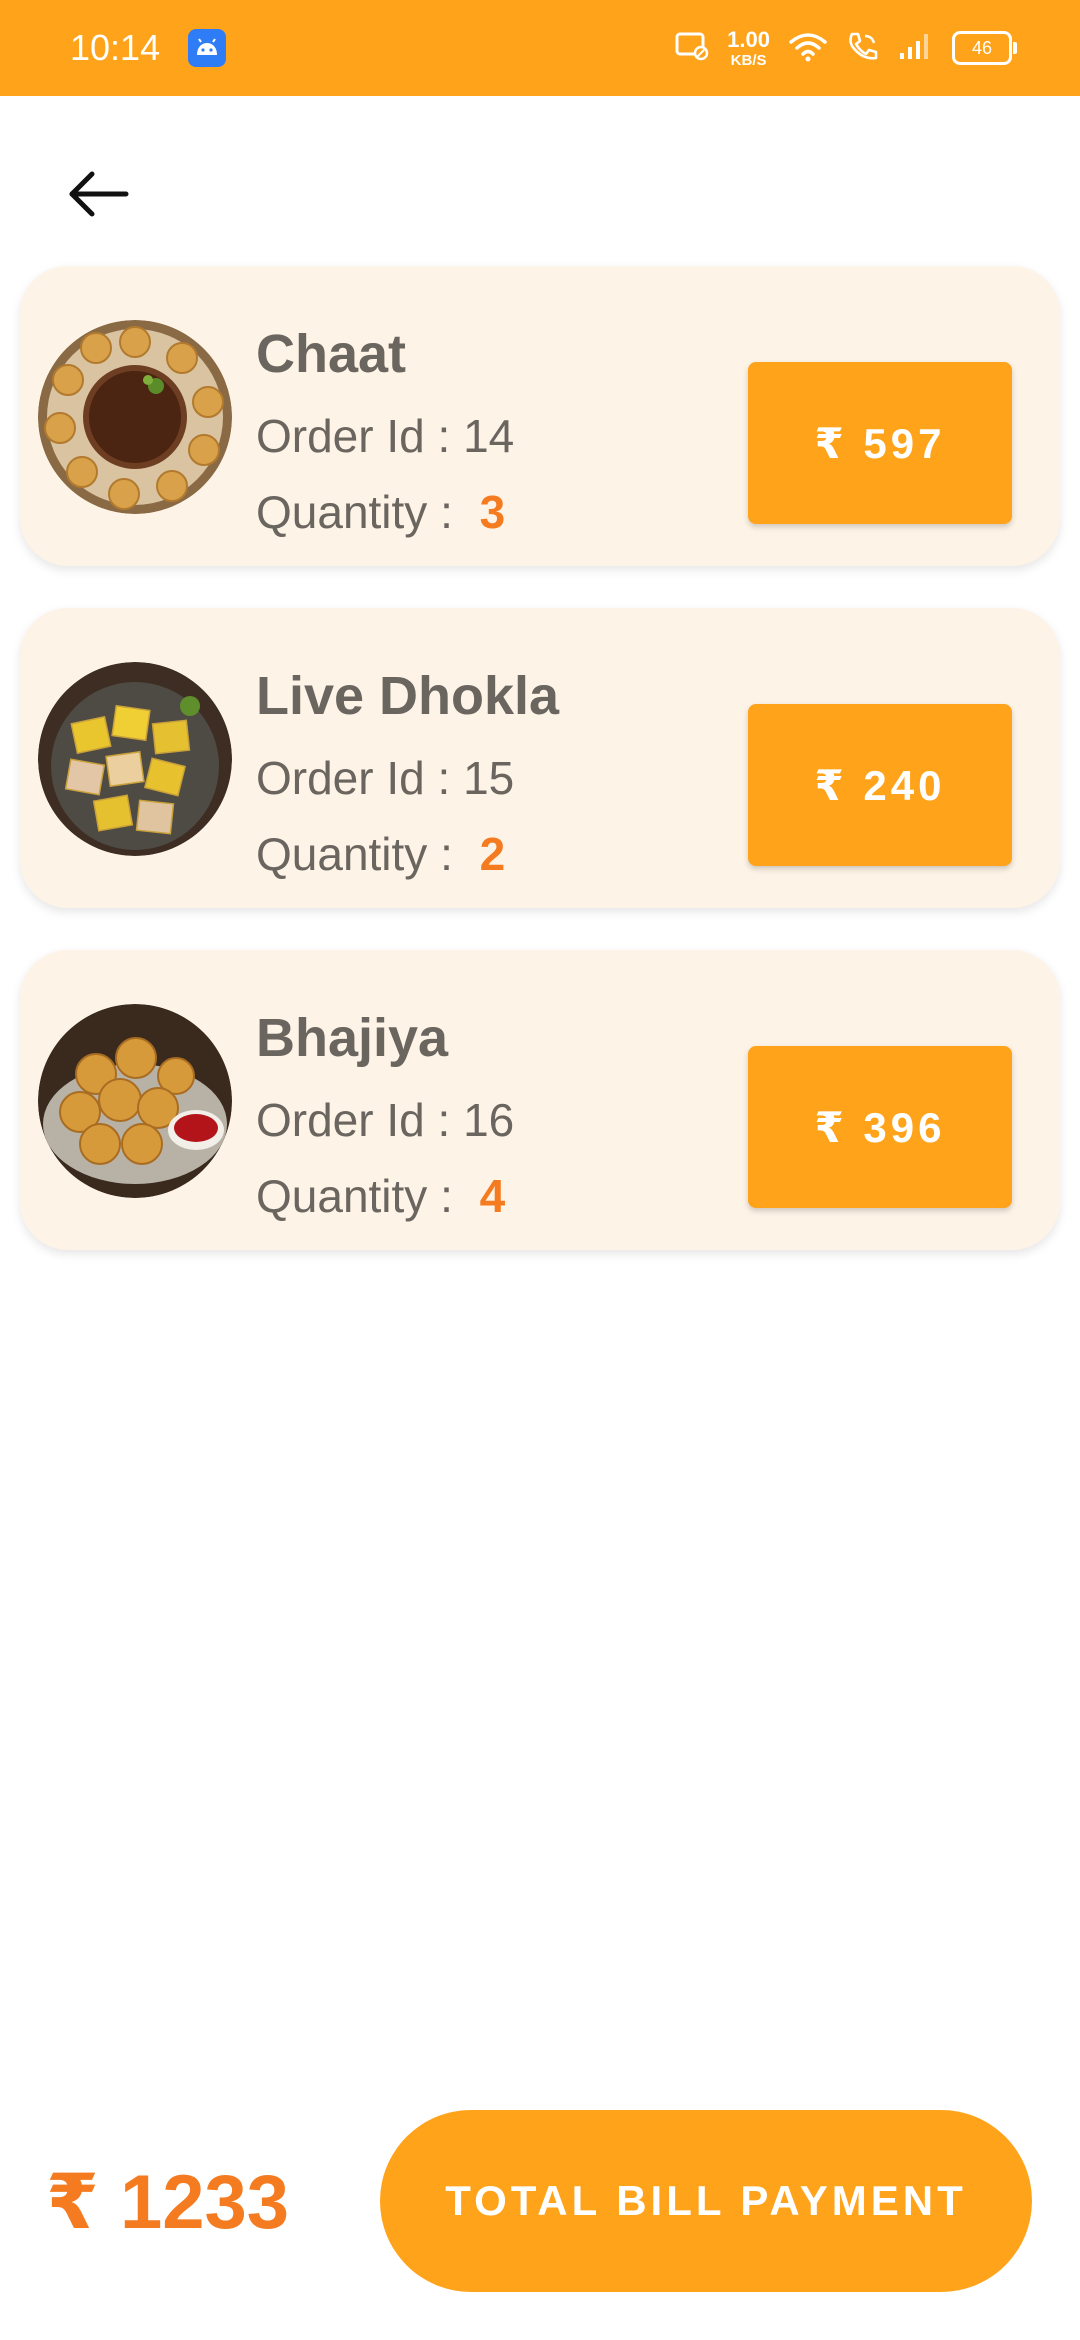 The height and width of the screenshot is (2340, 1080). What do you see at coordinates (168, 2202) in the screenshot?
I see `total-amount: ₹ 1233` at bounding box center [168, 2202].